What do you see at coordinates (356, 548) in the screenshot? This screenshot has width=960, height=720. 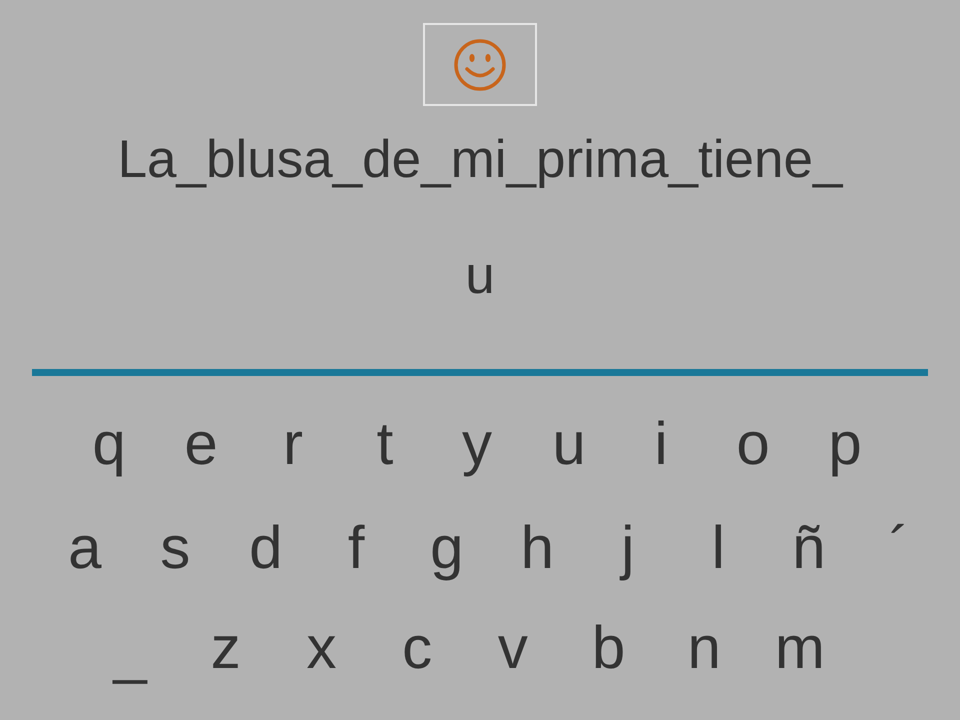 I see `letter-key: f` at bounding box center [356, 548].